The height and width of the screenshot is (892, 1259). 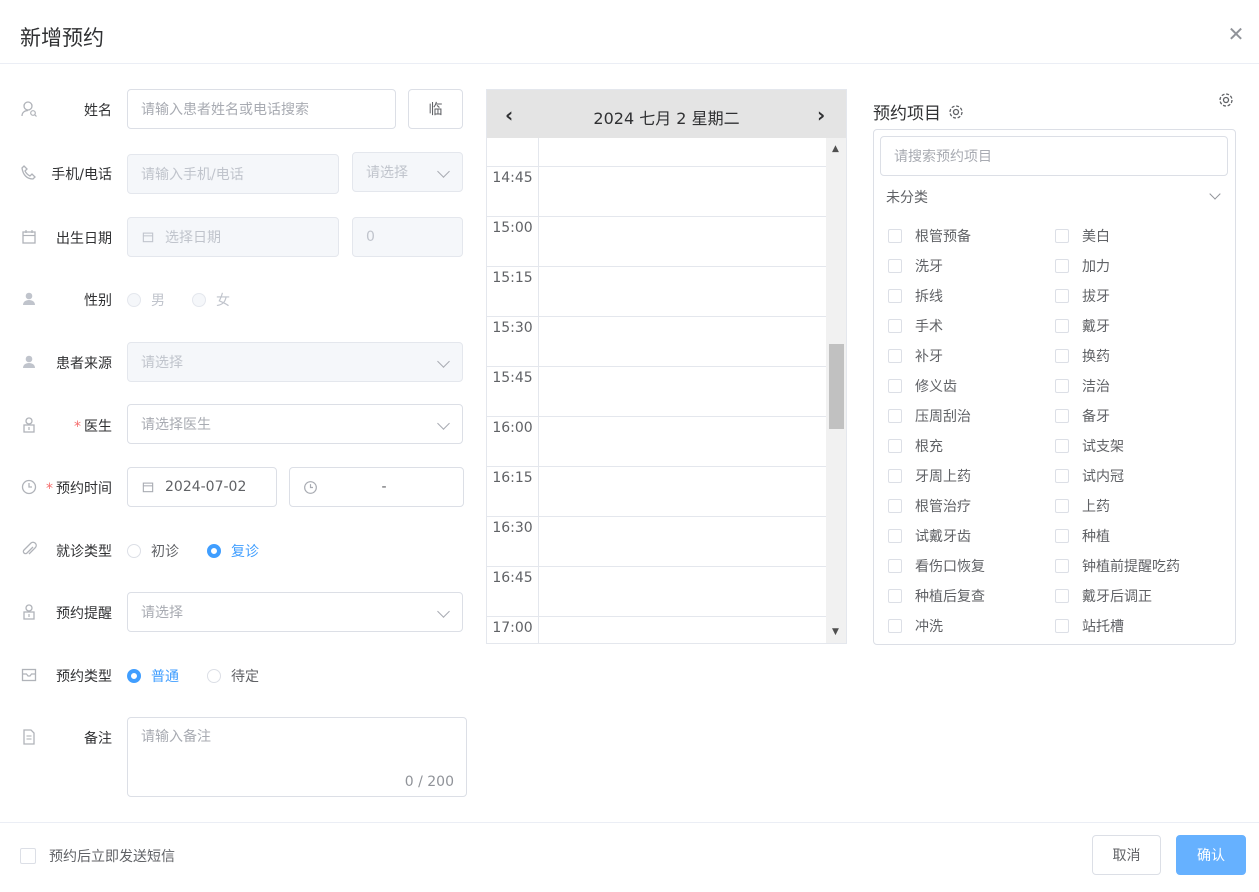 What do you see at coordinates (929, 476) in the screenshot?
I see `item-checkbox: 牙周上药` at bounding box center [929, 476].